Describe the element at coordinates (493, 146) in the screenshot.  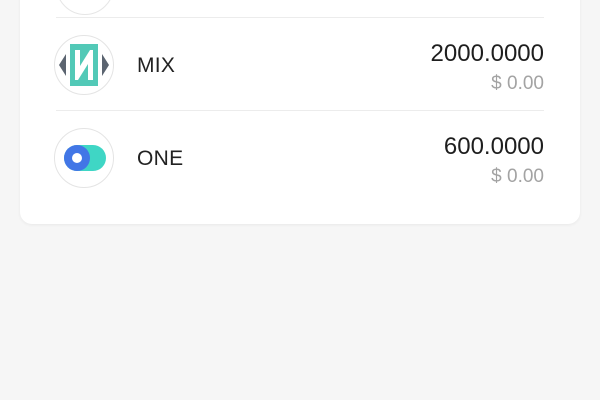
I see `token-amount: 600.0000` at that location.